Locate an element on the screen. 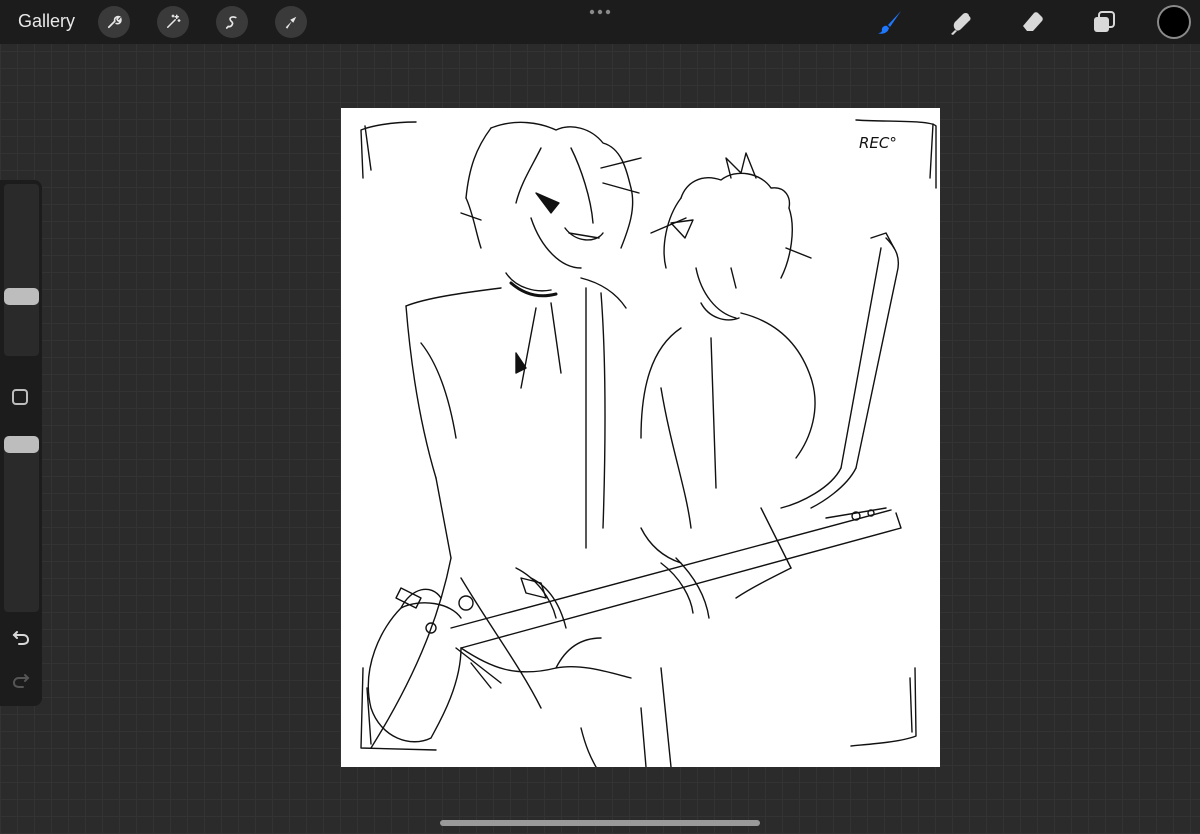 Image resolution: width=1200 pixels, height=834 pixels. magic-wand-icon is located at coordinates (174, 21).